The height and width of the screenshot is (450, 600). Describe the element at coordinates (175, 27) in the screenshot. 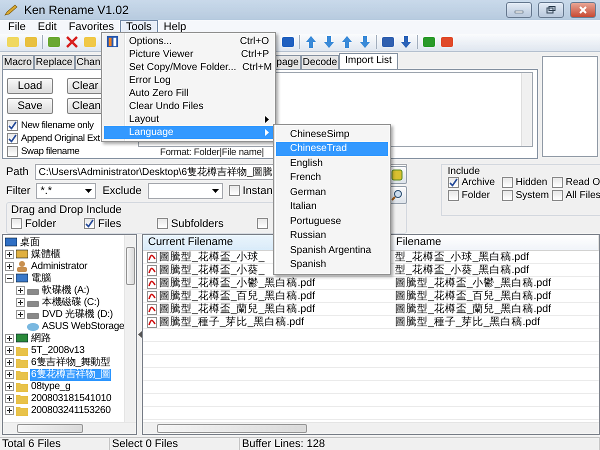

I see `menu-item: Help` at that location.